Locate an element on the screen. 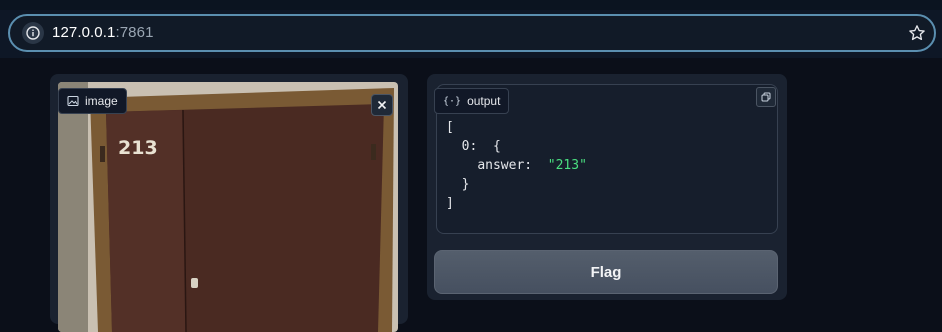 This screenshot has height=332, width=942. json-braces-icon: {·} is located at coordinates (452, 101).